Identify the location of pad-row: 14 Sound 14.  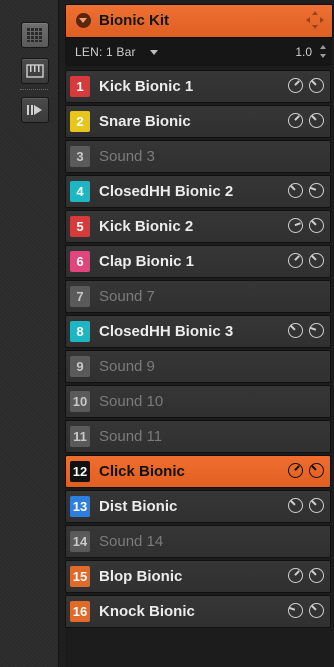
(198, 541).